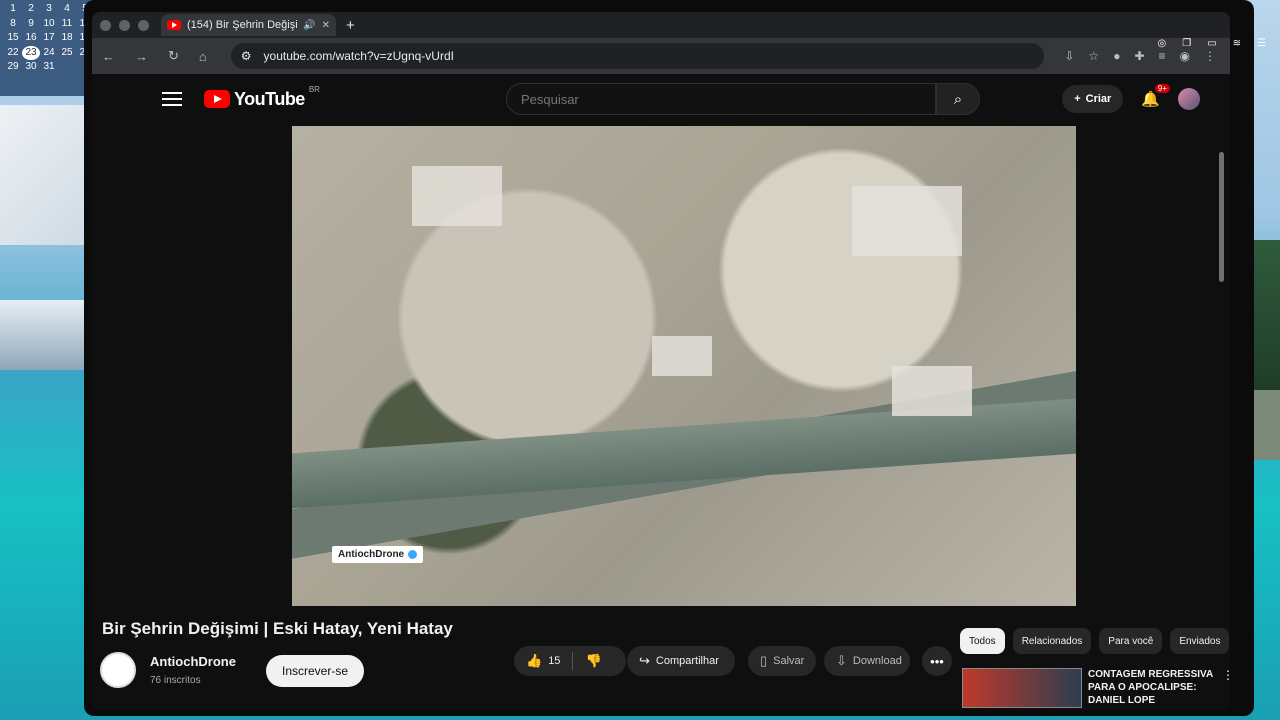  Describe the element at coordinates (1139, 56) in the screenshot. I see `extensions-puzzle-icon: ✚` at that location.